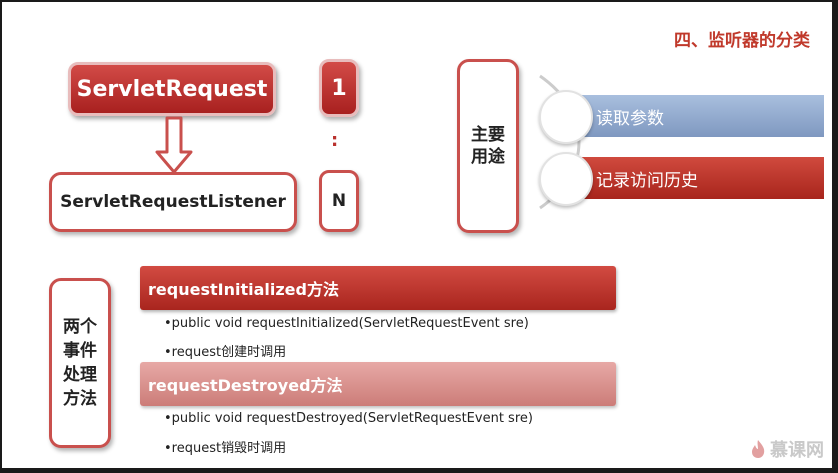 This screenshot has width=838, height=473. I want to click on slide-title: 四、监听器的分类, so click(742, 41).